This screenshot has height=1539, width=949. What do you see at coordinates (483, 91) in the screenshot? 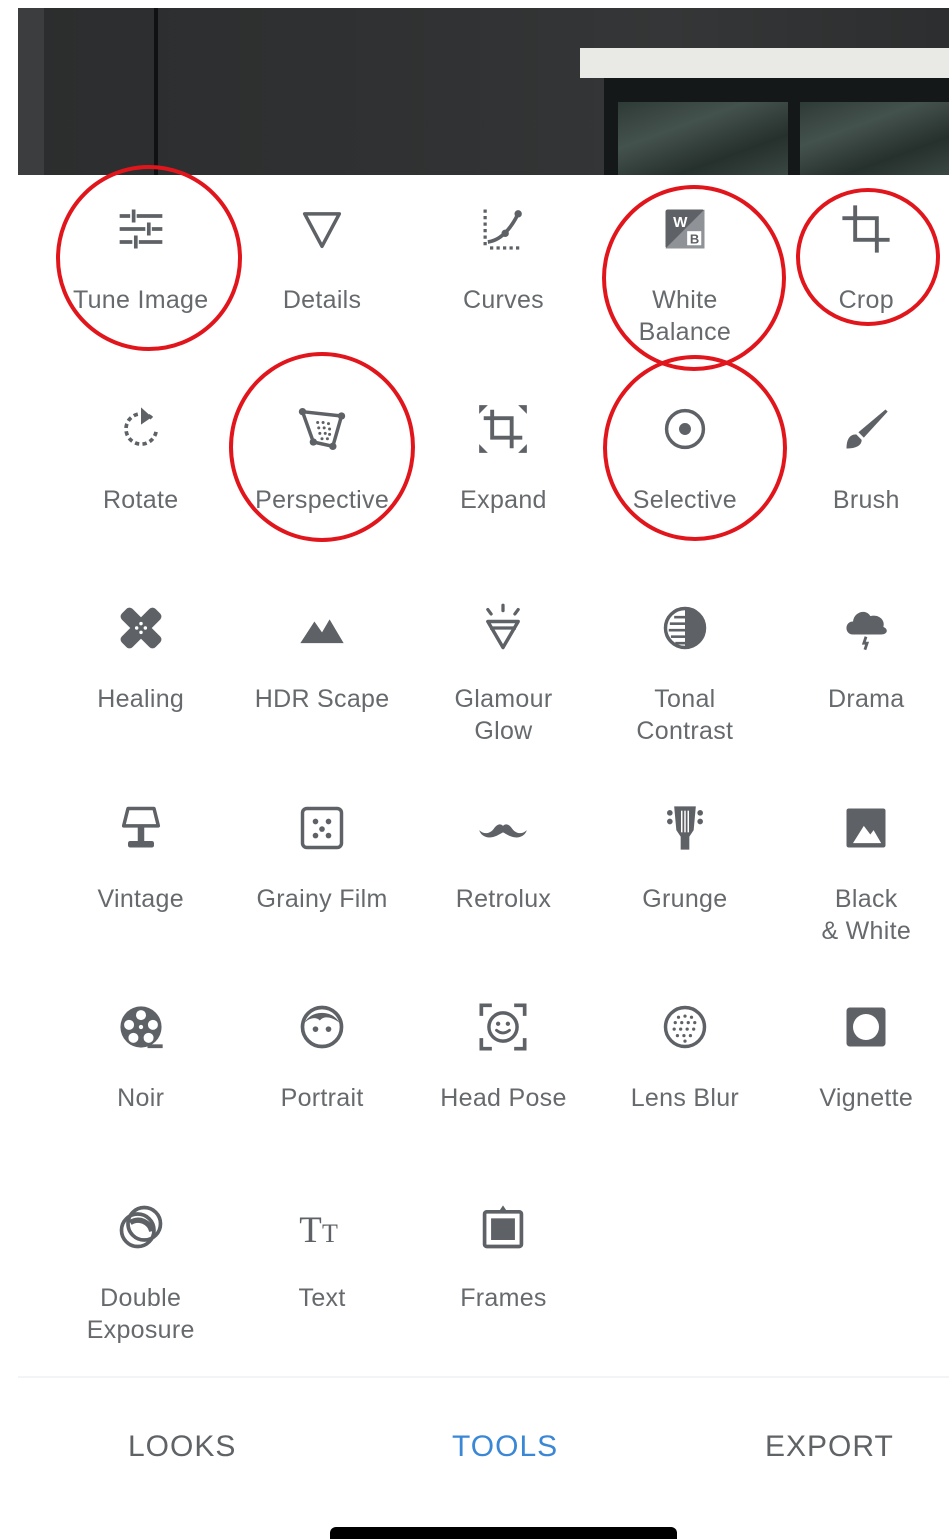
I see `photo-preview` at bounding box center [483, 91].